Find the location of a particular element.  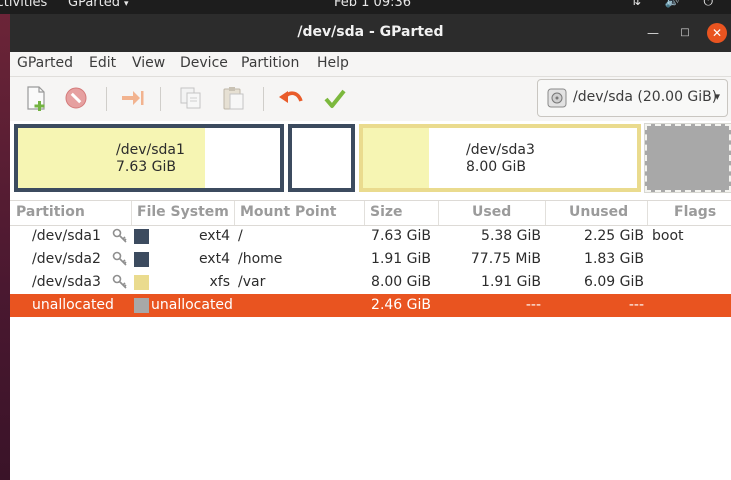

cell-partition: /dev/sda3 is located at coordinates (66, 282).